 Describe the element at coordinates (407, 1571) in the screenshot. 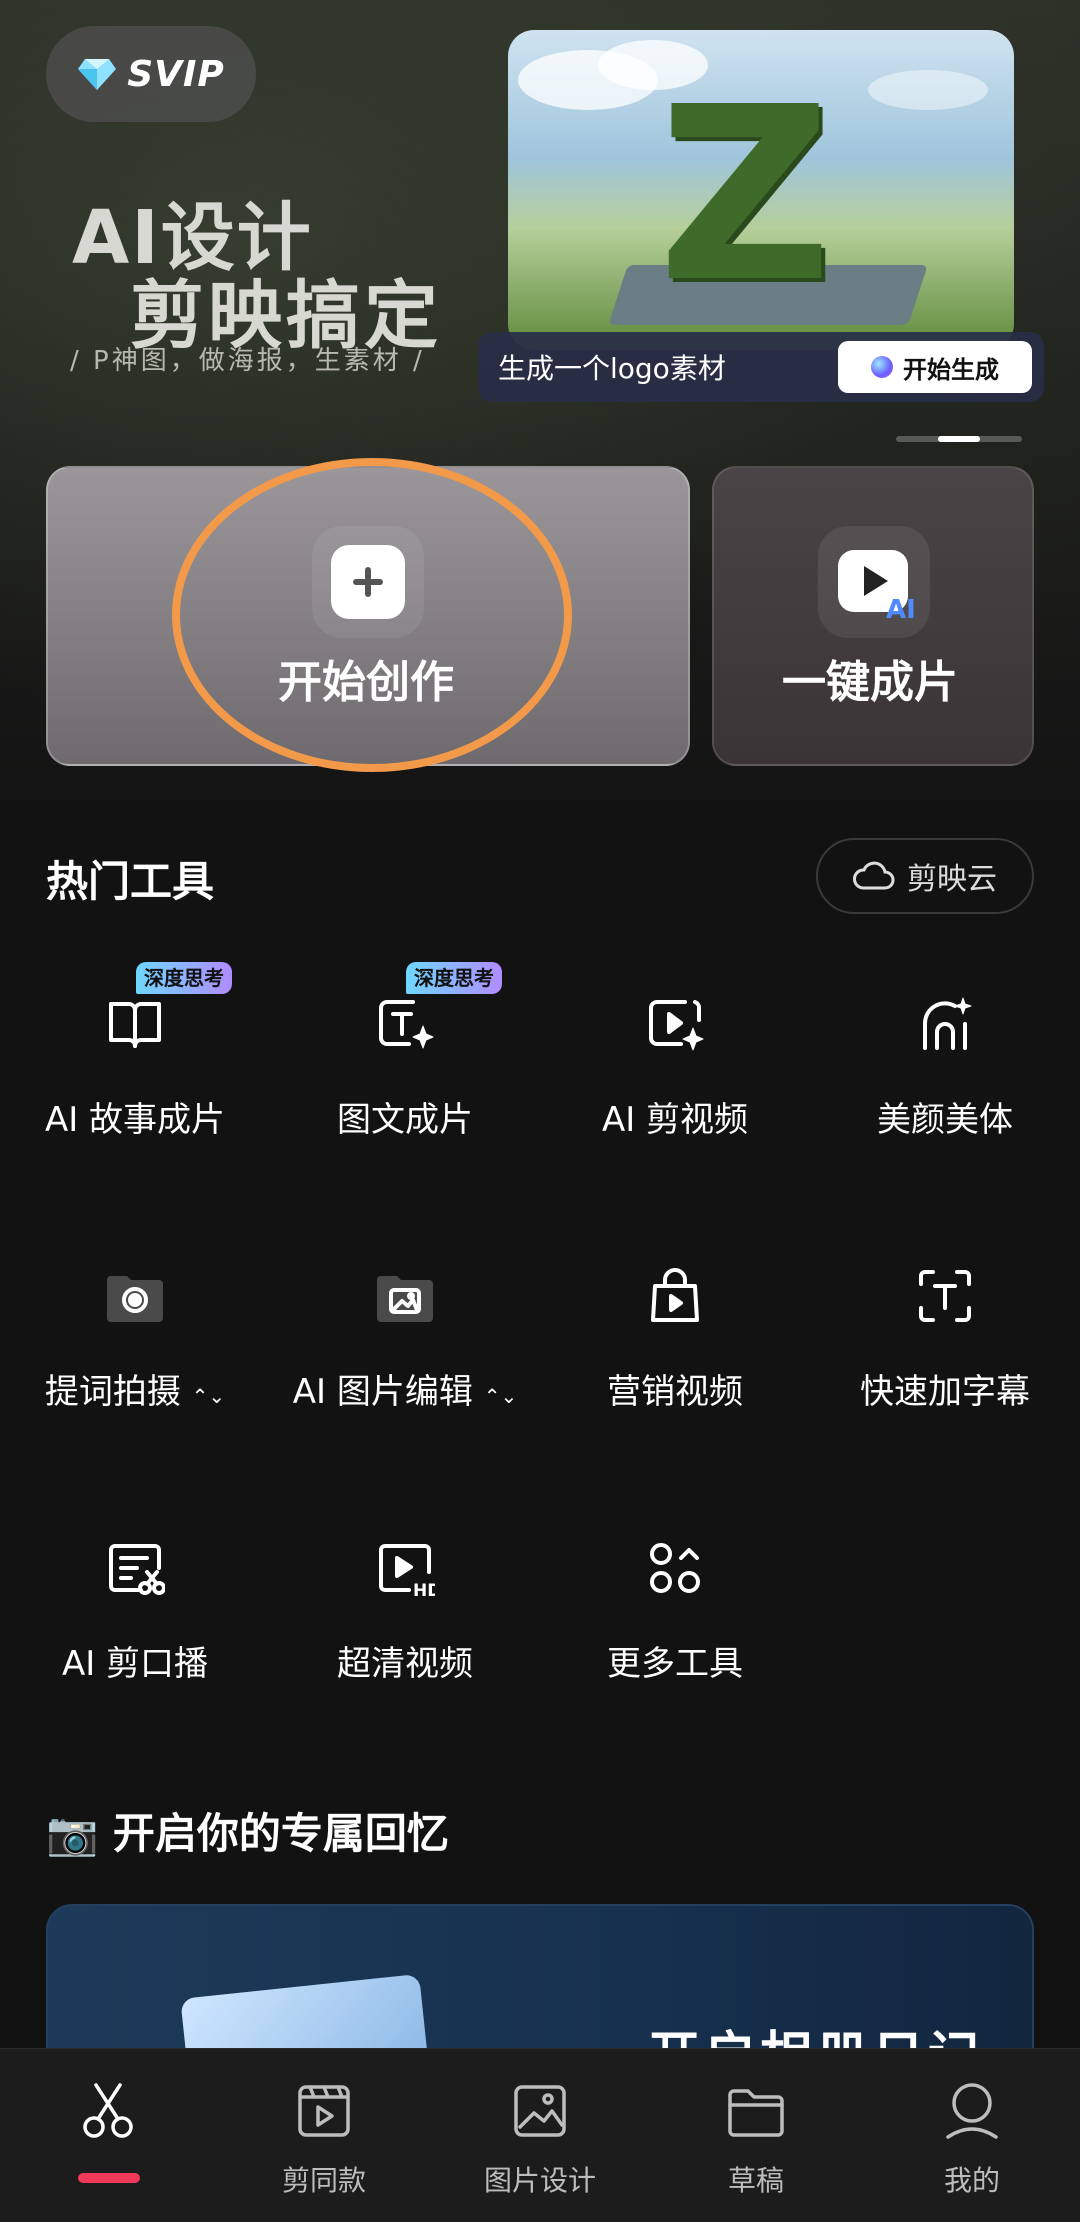

I see `hd-video-icon: HD` at that location.